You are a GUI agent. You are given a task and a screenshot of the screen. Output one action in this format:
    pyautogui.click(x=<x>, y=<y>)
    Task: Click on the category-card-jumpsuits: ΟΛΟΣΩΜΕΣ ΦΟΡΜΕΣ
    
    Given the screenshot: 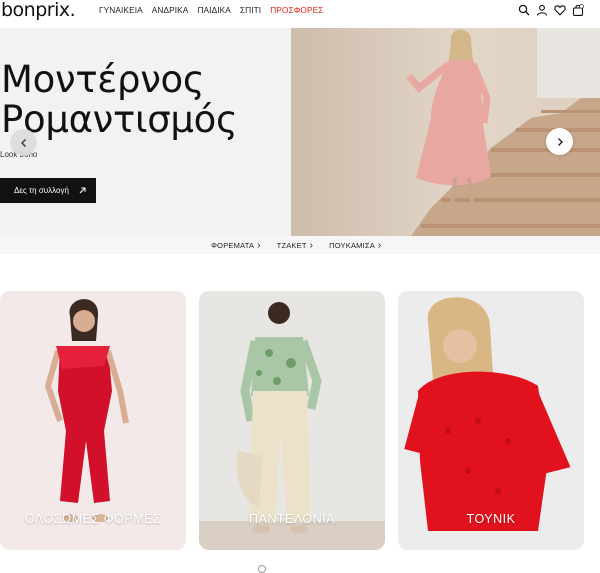 What is the action you would take?
    pyautogui.click(x=93, y=420)
    